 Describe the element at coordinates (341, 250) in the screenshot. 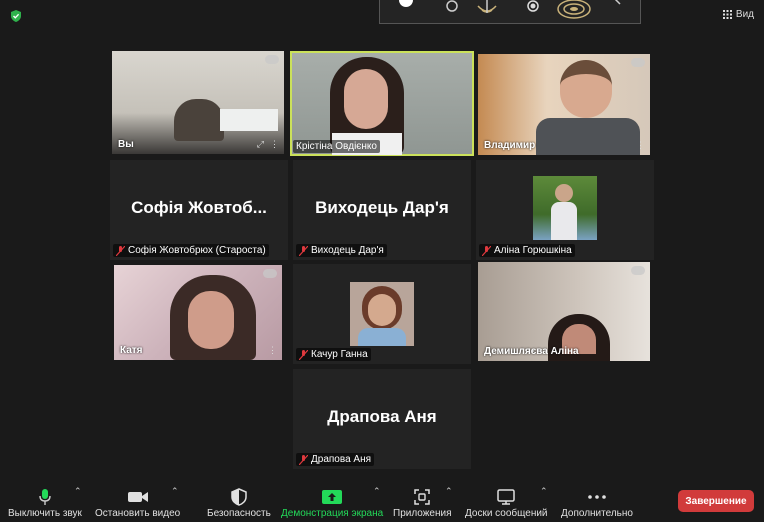

I see `participant-name: Виходець Дар'я` at that location.